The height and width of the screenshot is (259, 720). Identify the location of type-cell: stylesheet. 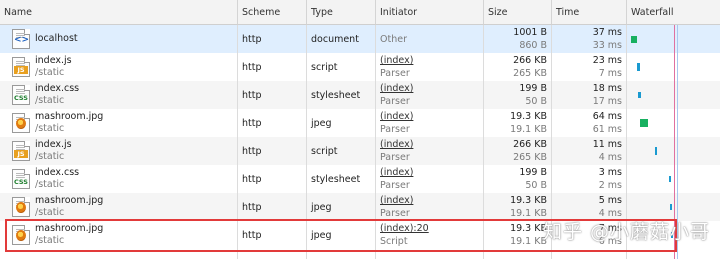
(341, 179).